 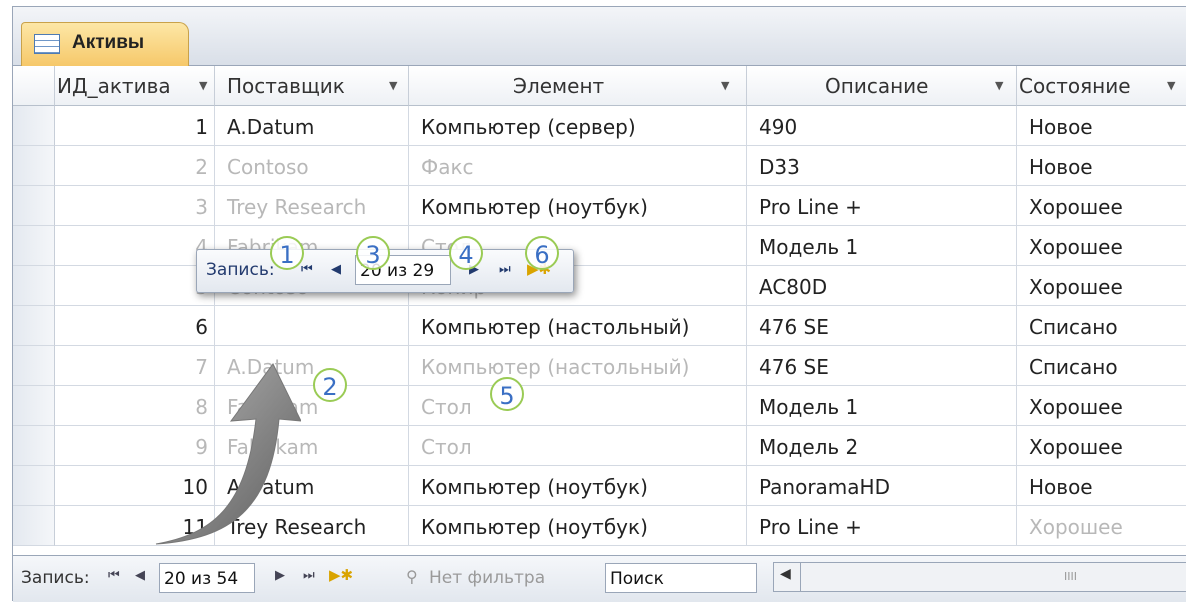 What do you see at coordinates (312, 206) in the screenshot?
I see `cell-vendor: Trey Research` at bounding box center [312, 206].